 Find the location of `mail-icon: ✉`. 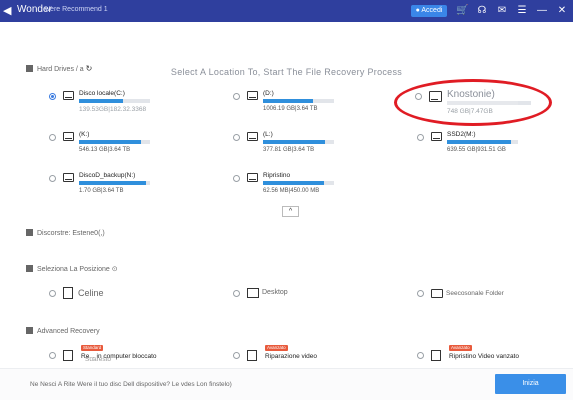

mail-icon: ✉ is located at coordinates (502, 11).